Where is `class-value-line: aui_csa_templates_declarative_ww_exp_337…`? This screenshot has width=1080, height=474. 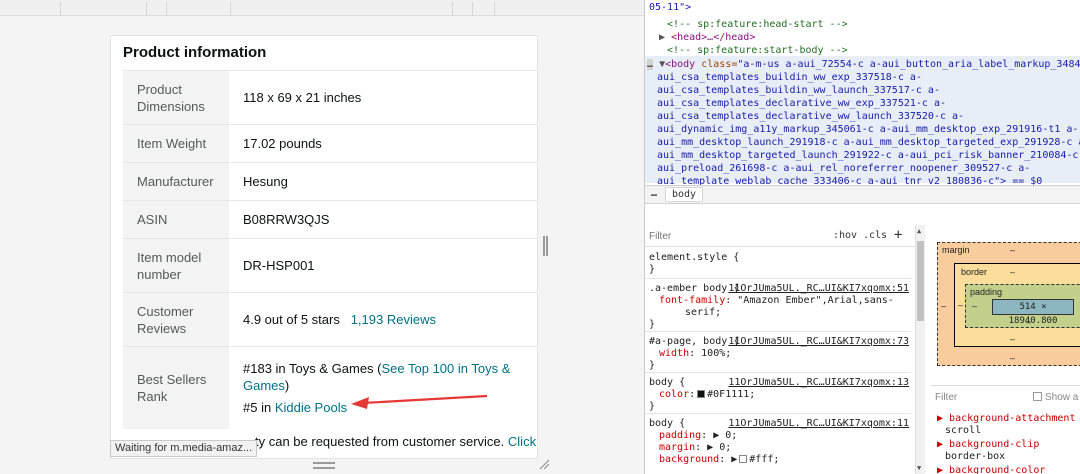
class-value-line: aui_csa_templates_declarative_ww_exp_337… is located at coordinates (801, 103).